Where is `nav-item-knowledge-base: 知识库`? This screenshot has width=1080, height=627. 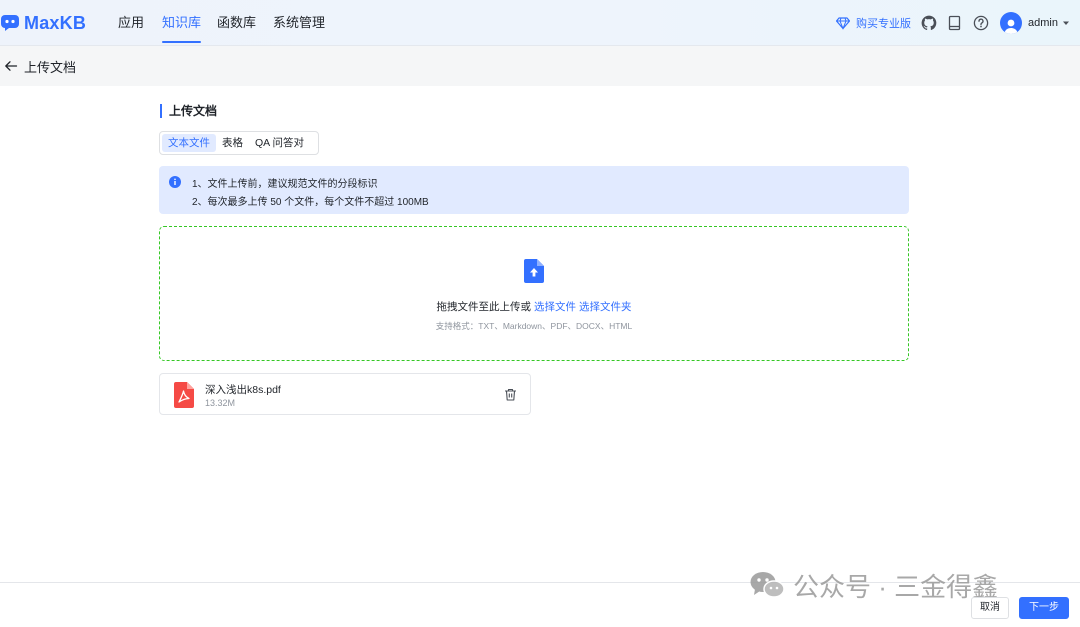
nav-item-knowledge-base: 知识库 is located at coordinates (182, 23).